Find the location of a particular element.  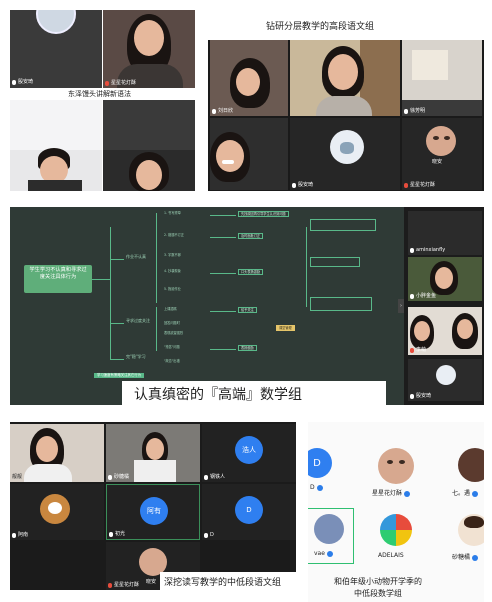

video-tile: 小胖金鱼 is located at coordinates (445, 279).